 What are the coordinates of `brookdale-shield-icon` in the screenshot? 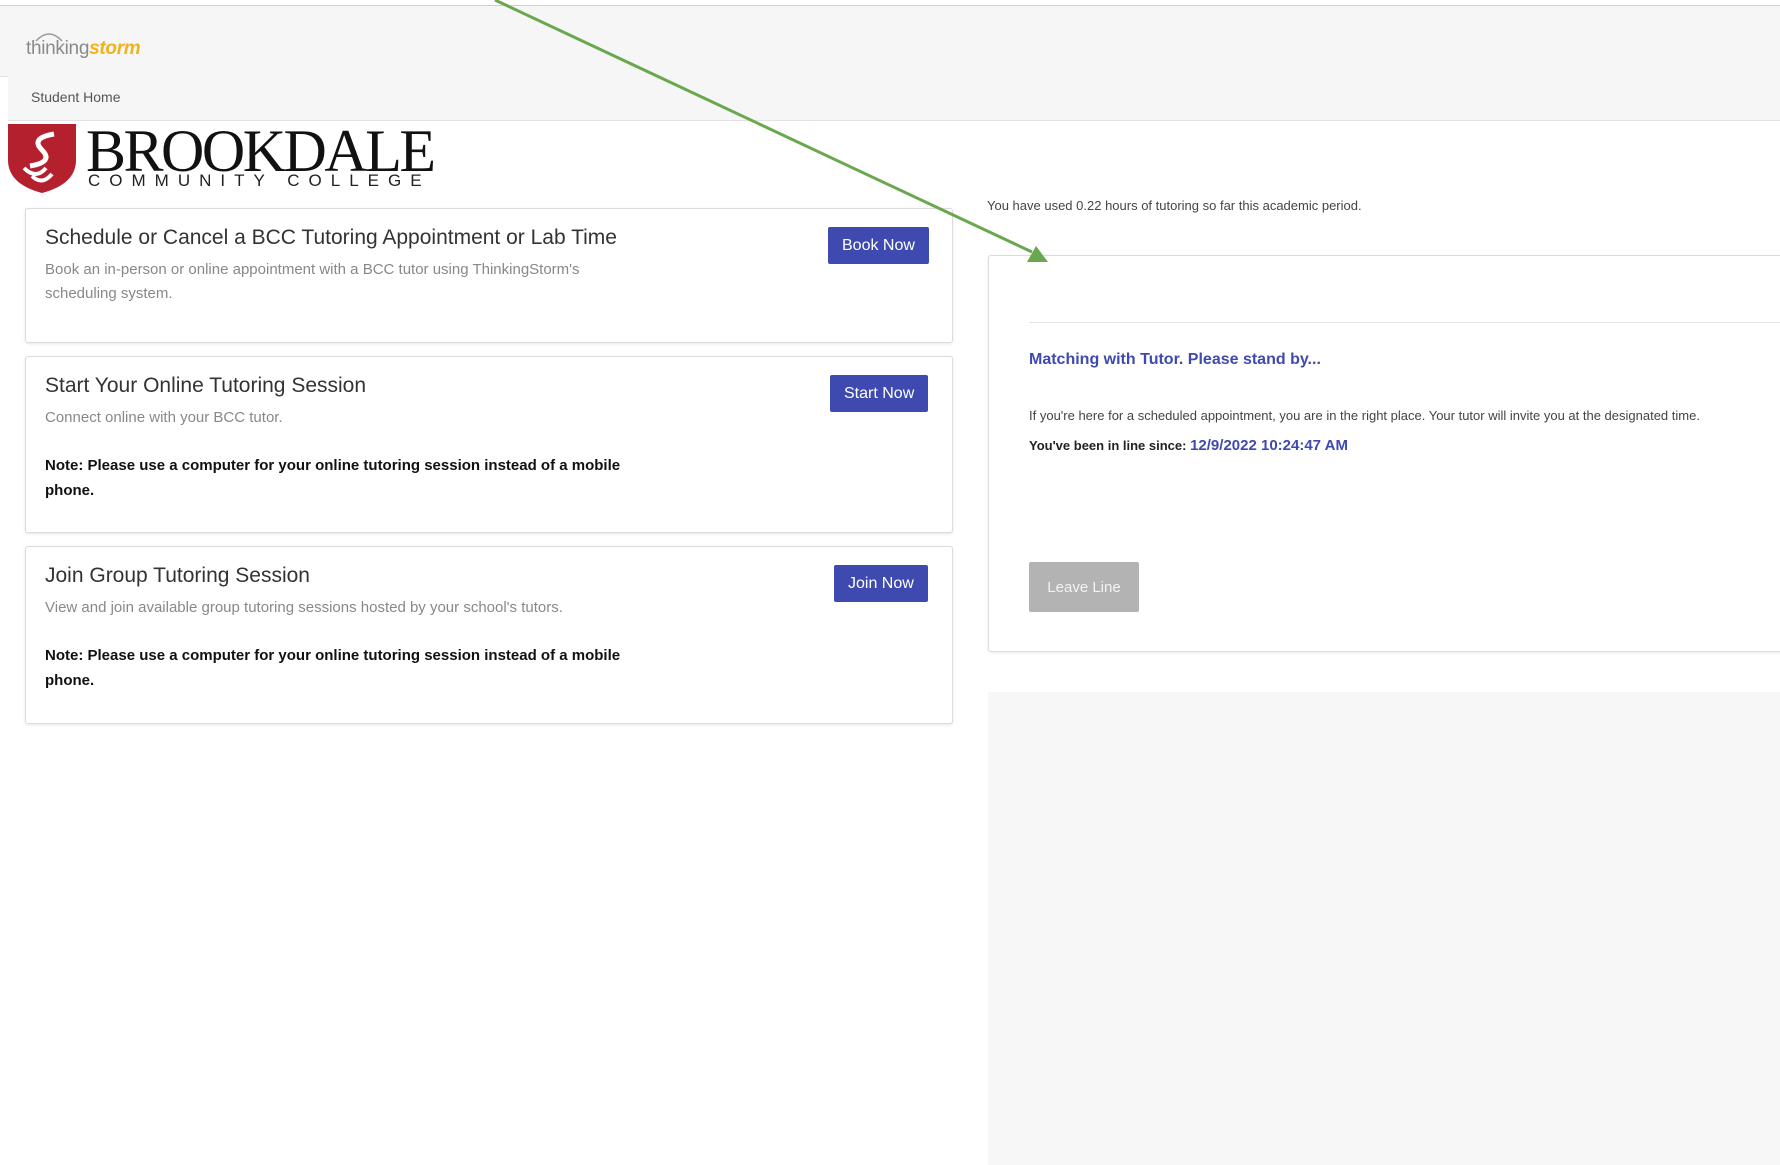 It's located at (42, 158).